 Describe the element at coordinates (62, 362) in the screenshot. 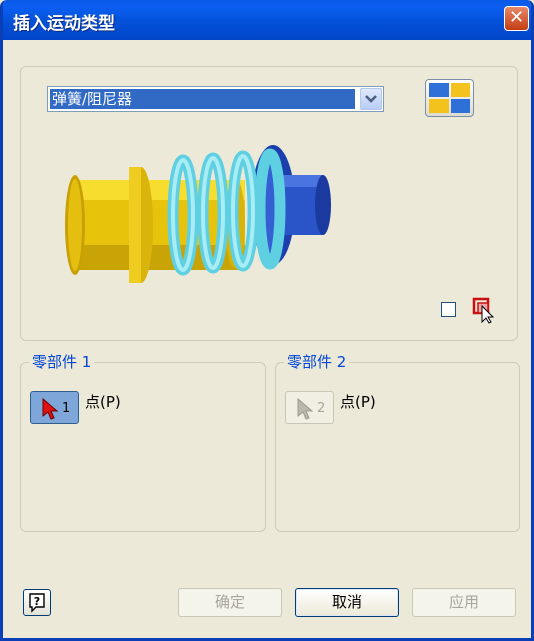

I see `component1-legend: 零部件 1` at that location.